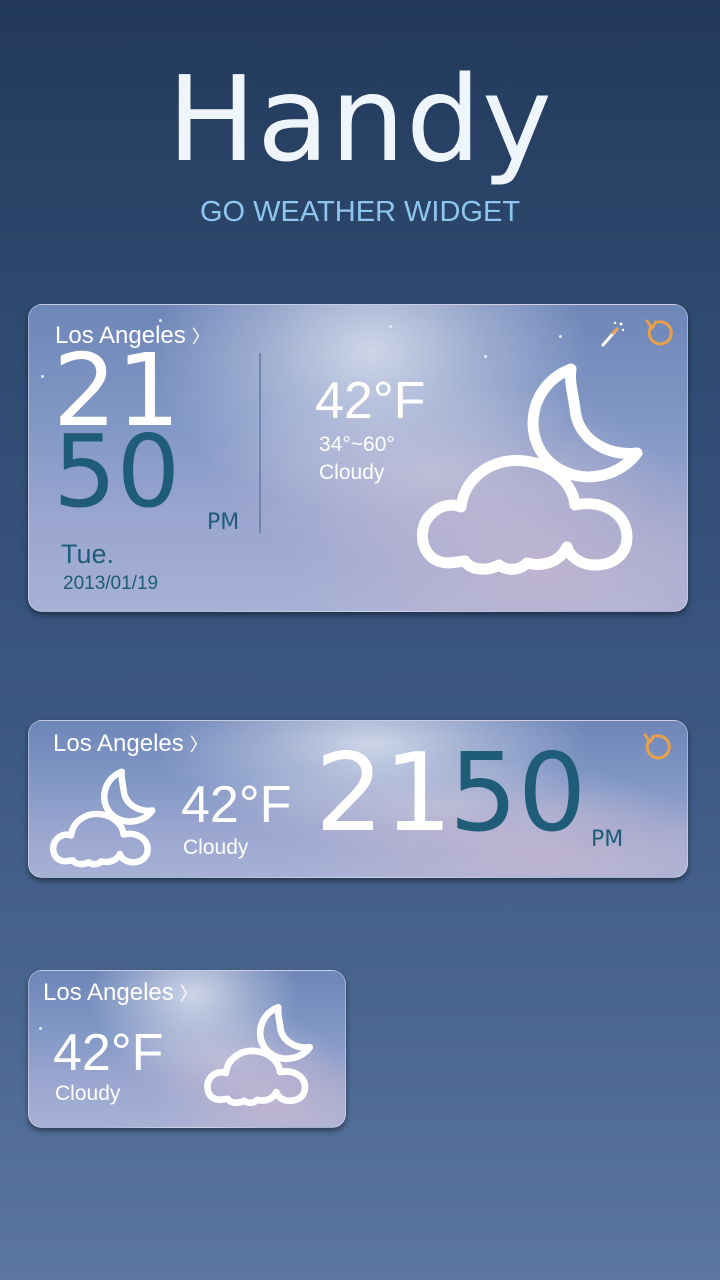 The height and width of the screenshot is (1280, 720). I want to click on app-title: Handy, so click(360, 119).